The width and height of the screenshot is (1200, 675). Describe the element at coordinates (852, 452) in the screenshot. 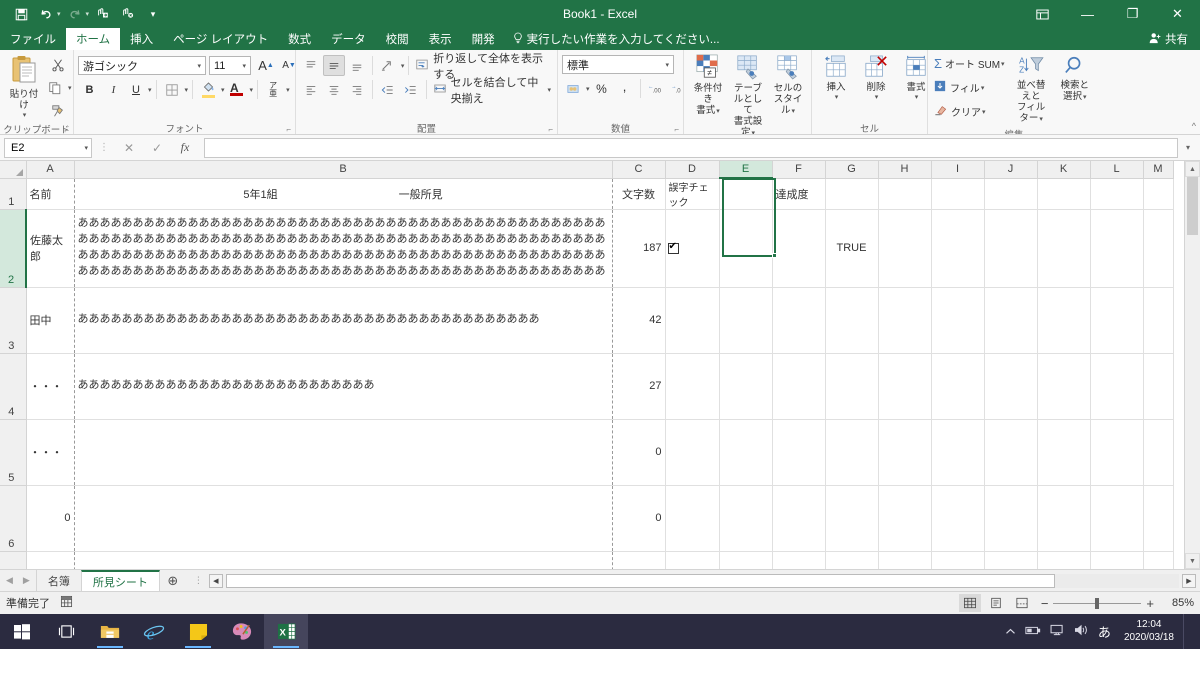

I see `cell-G5` at that location.